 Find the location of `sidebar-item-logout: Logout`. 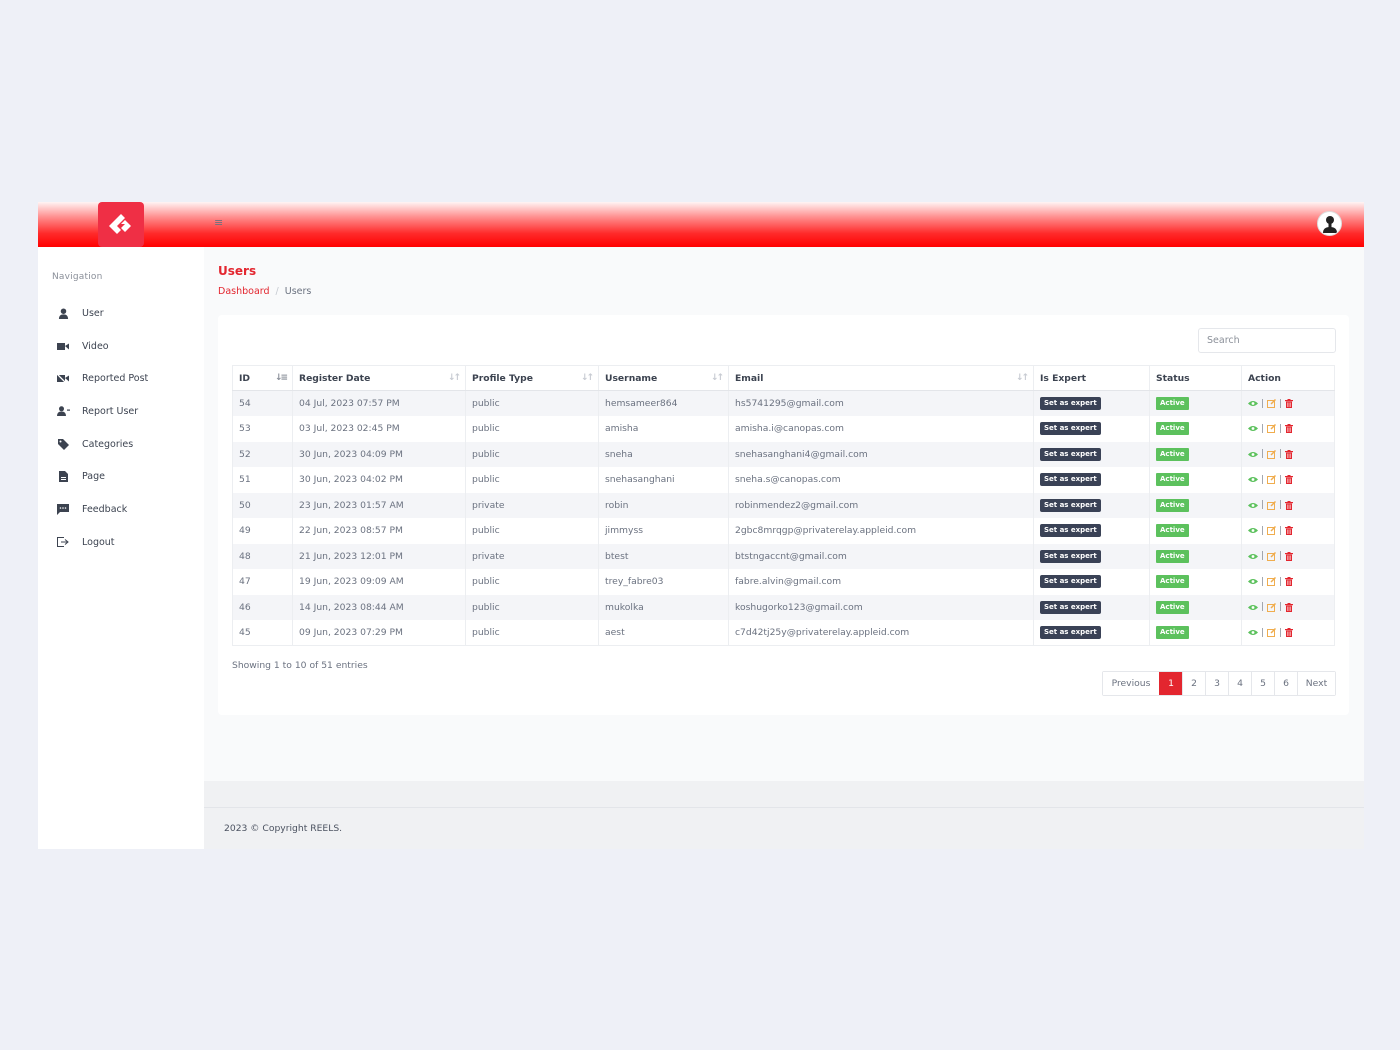

sidebar-item-logout: Logout is located at coordinates (121, 542).